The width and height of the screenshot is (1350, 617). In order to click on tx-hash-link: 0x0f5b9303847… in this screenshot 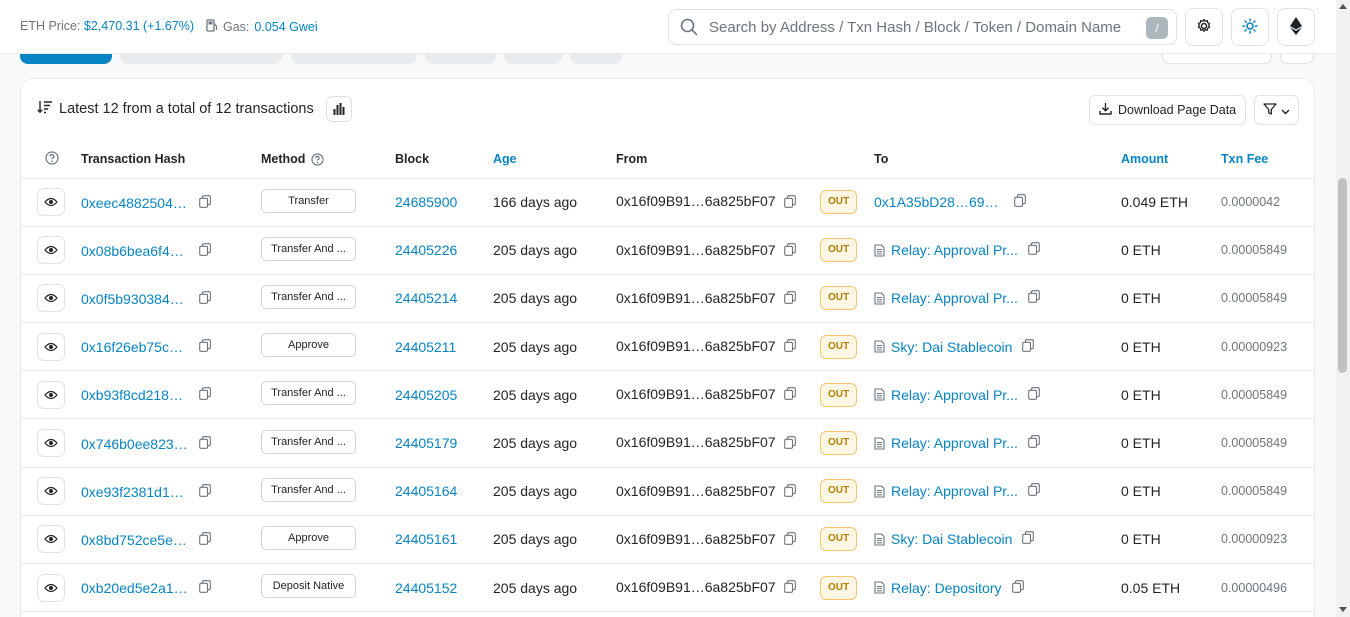, I will do `click(135, 299)`.